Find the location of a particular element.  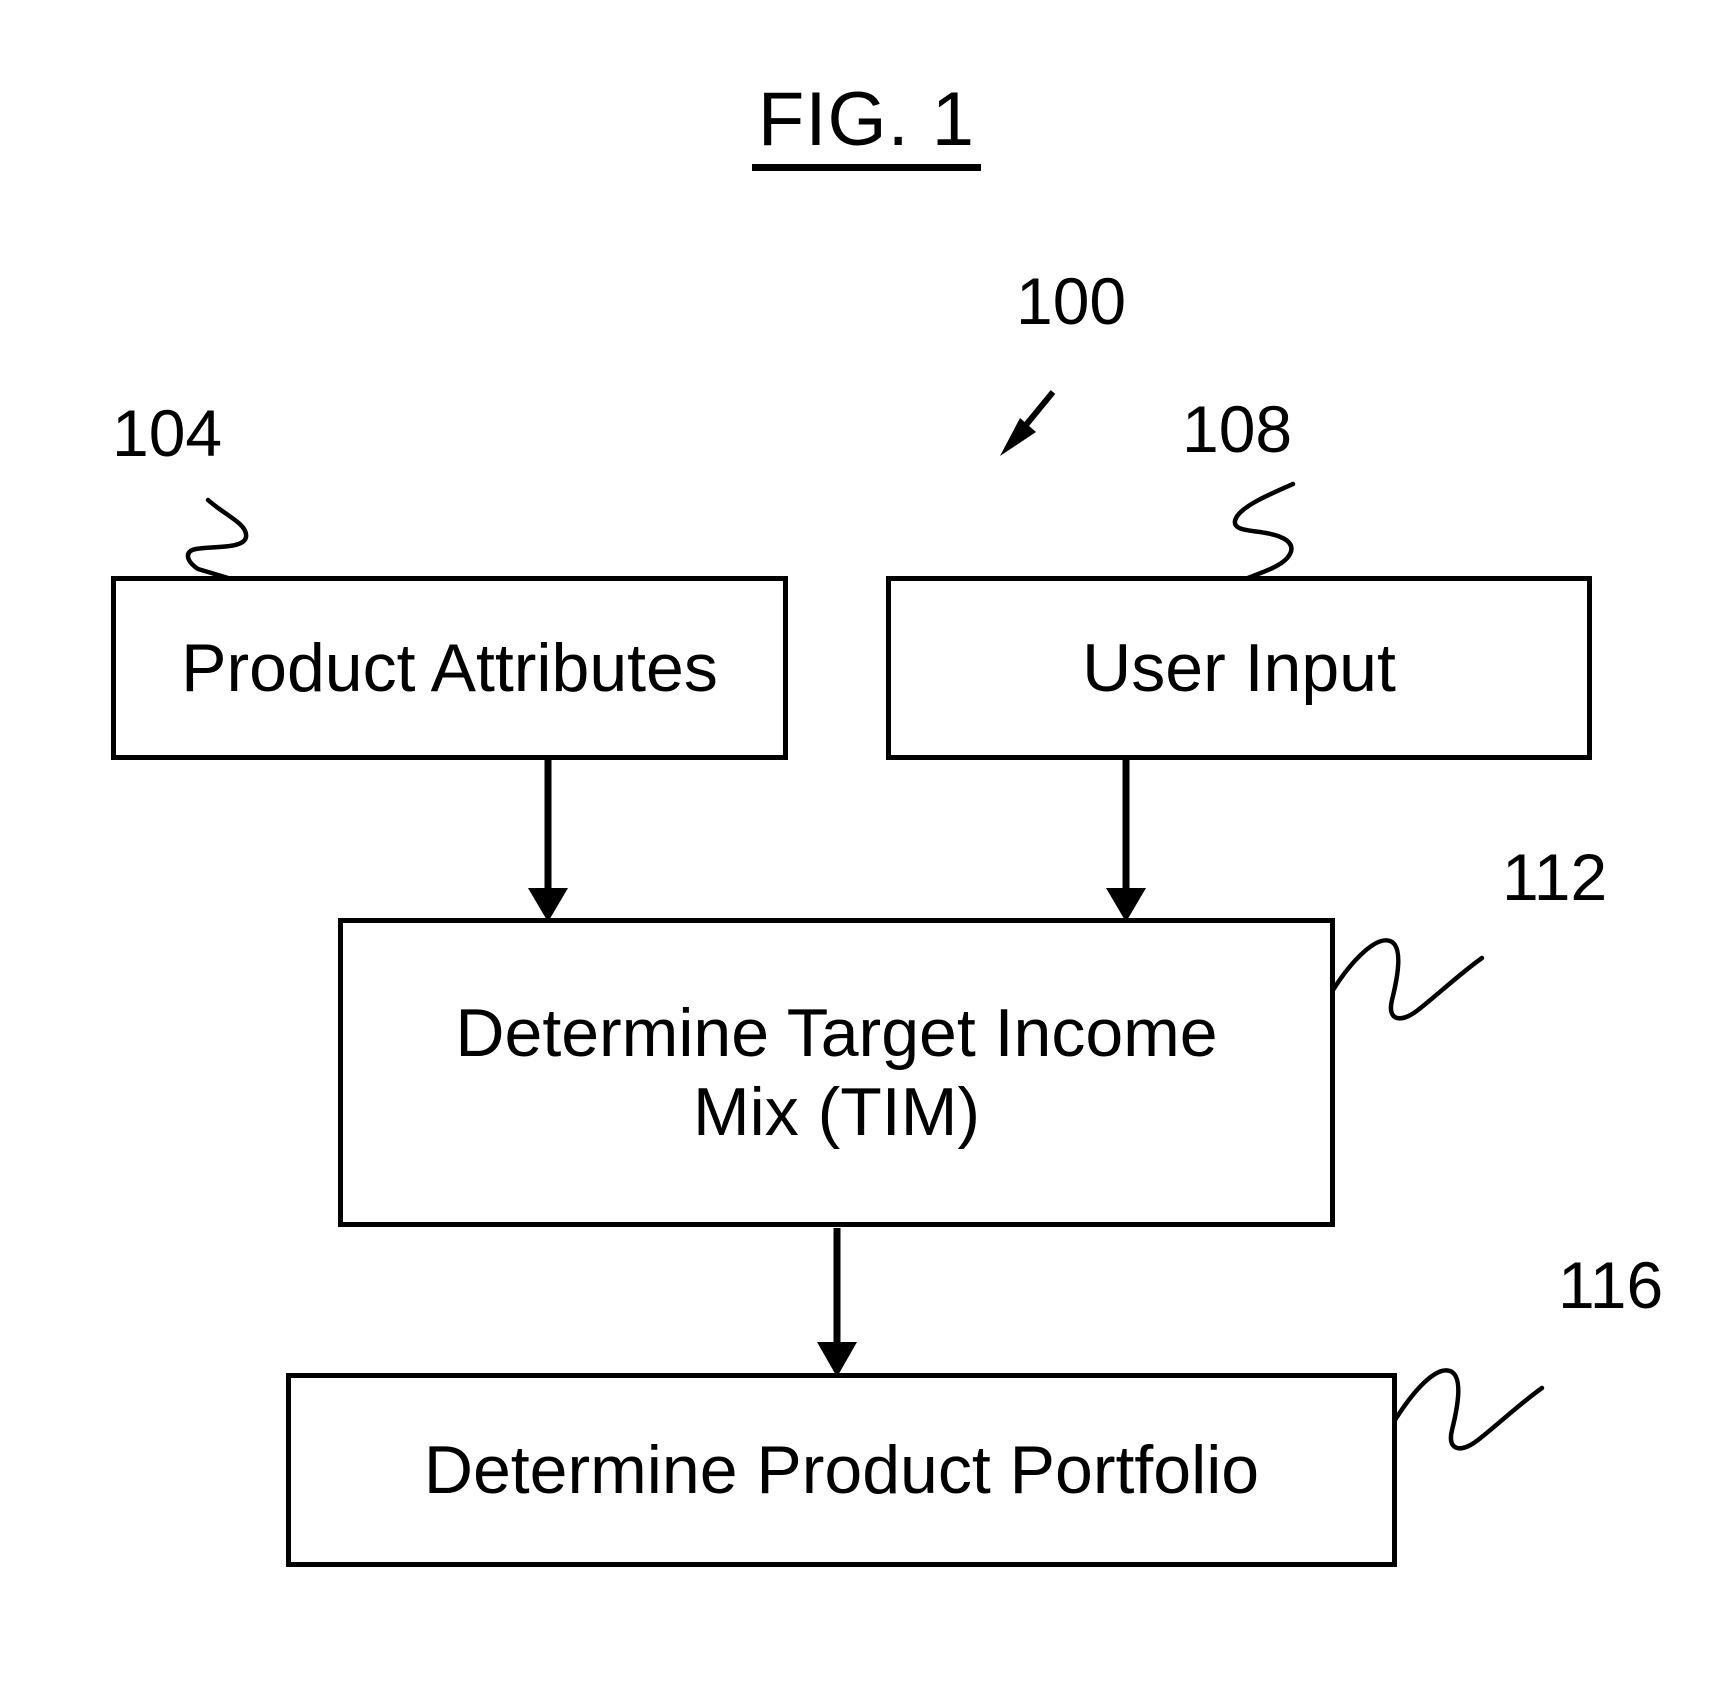

arrow-tim-to-portfolio is located at coordinates (837, 1302).